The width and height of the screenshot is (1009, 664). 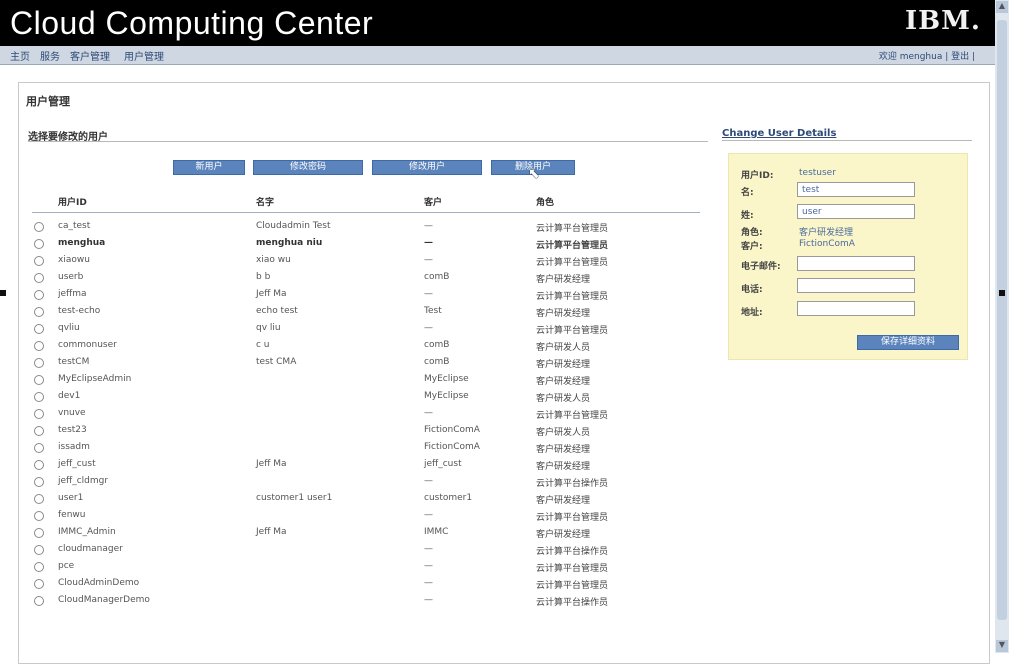 What do you see at coordinates (366, 227) in the screenshot?
I see `table-row: ca_test Cloudadmin Test — 云计算平台管理员` at bounding box center [366, 227].